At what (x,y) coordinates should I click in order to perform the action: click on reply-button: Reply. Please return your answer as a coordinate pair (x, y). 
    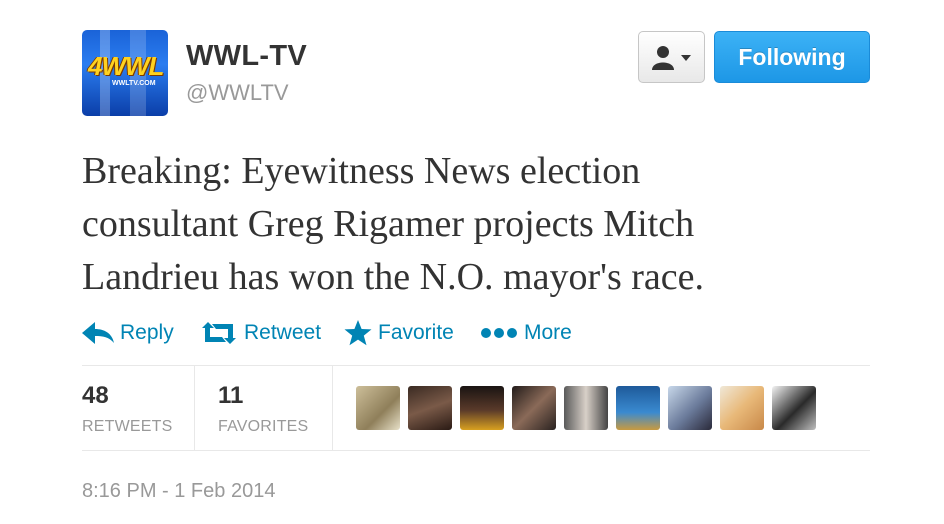
    Looking at the image, I should click on (128, 333).